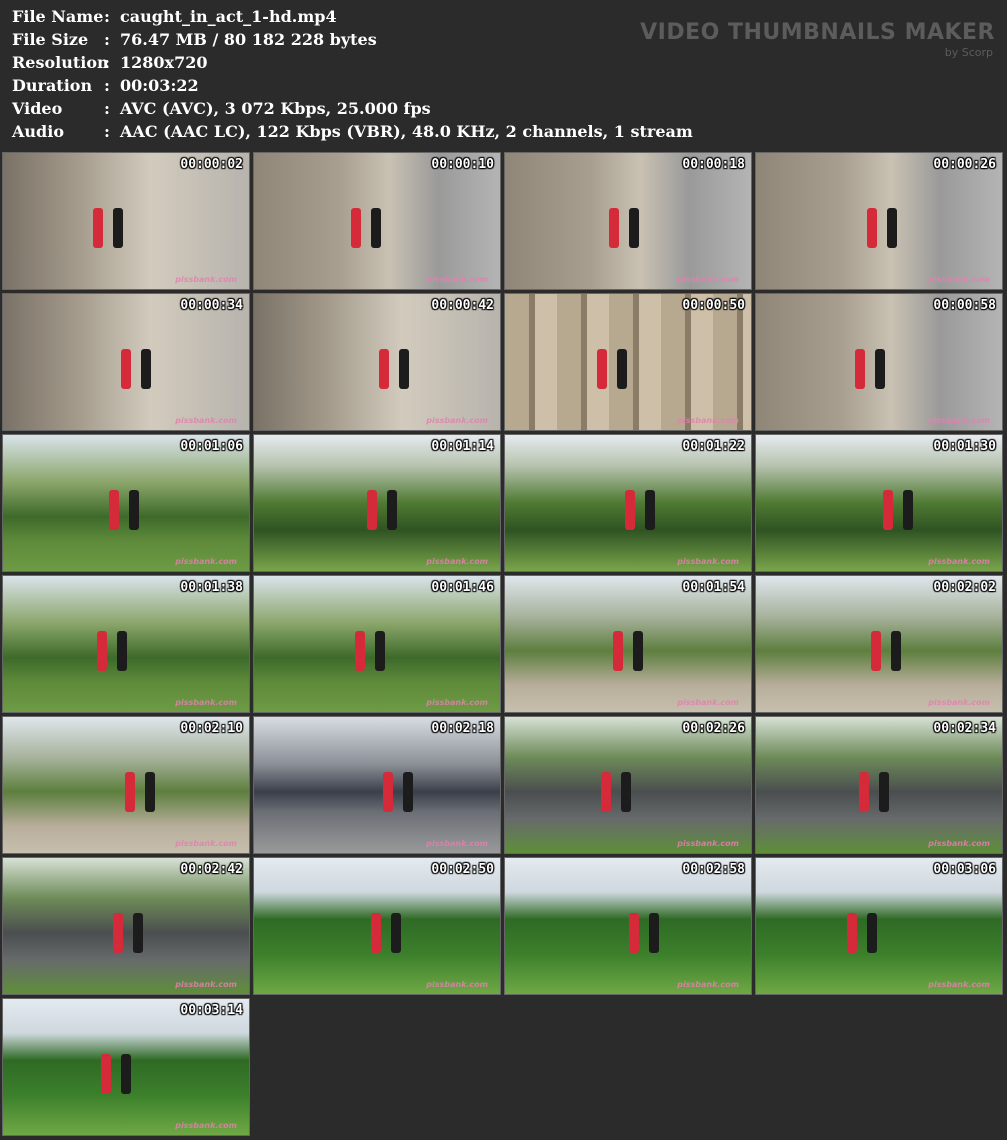 This screenshot has width=1007, height=1140. I want to click on info-label: Video, so click(37, 108).